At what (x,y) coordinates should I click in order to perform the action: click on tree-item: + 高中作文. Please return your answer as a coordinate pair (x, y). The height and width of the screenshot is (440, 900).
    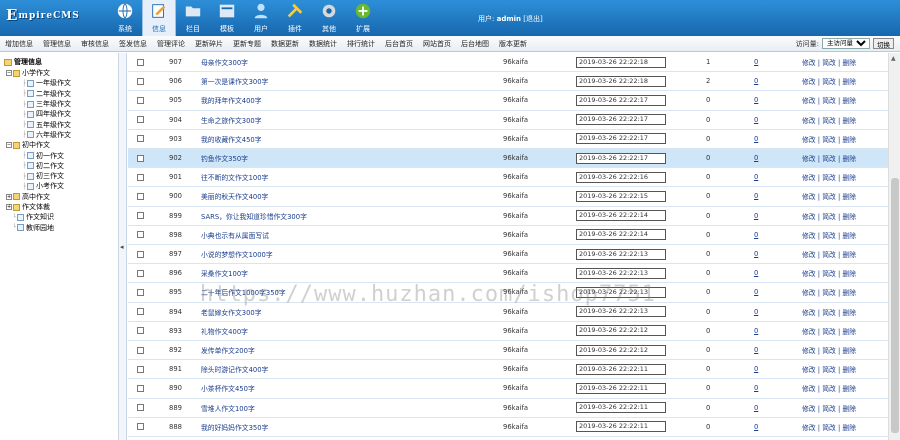
    Looking at the image, I should click on (59, 197).